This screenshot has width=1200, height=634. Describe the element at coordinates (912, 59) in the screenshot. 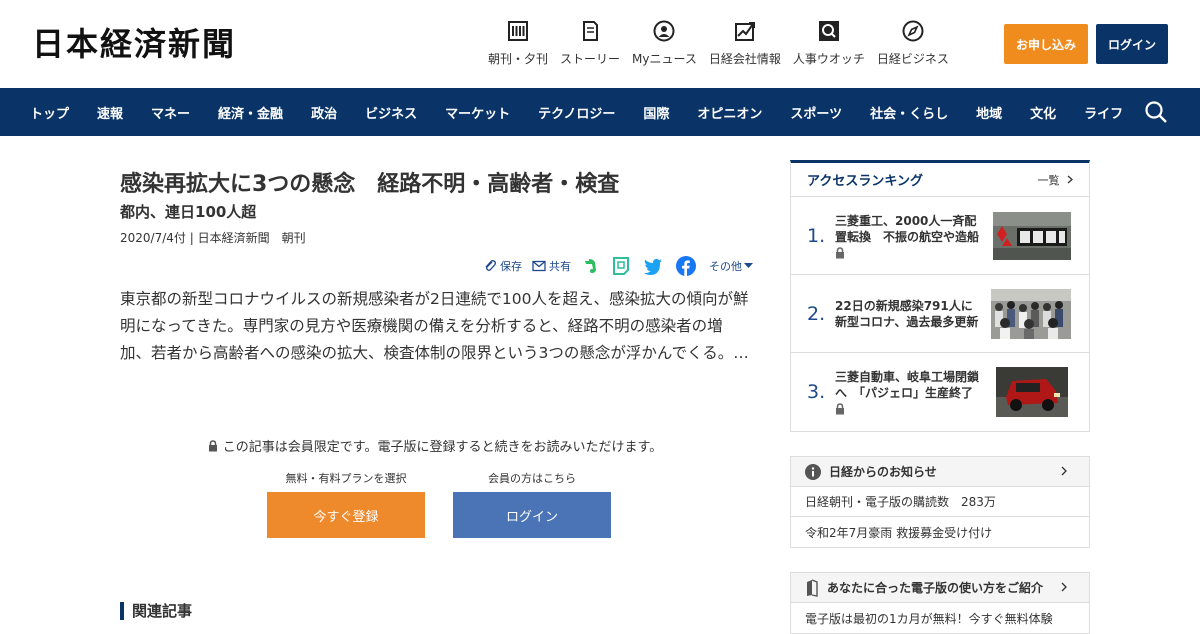

I see `header-nav-label: 日経ビジネス` at that location.